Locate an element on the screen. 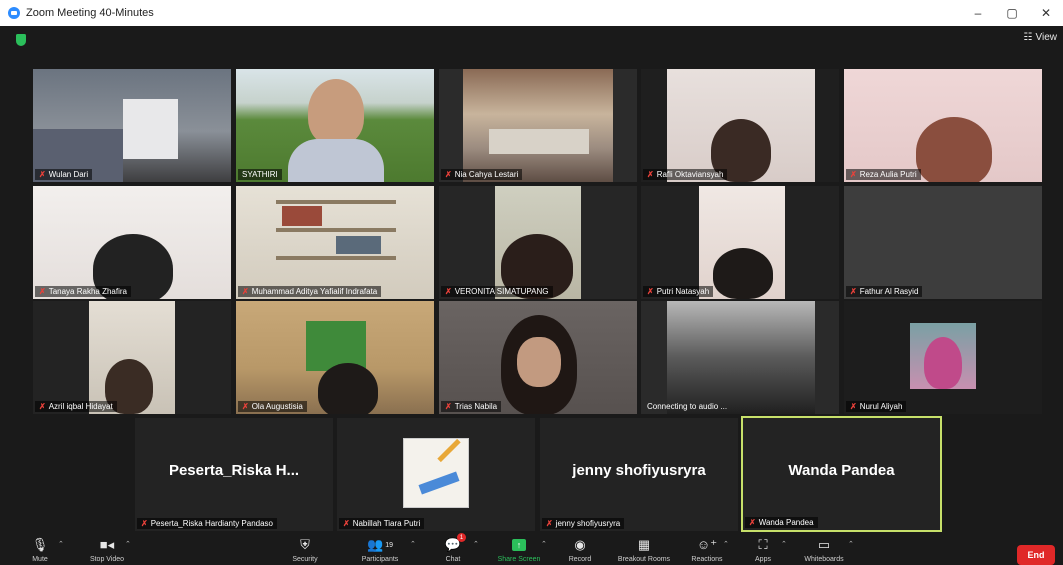 The width and height of the screenshot is (1063, 565). video-tile: ✗ Trias Nabila is located at coordinates (538, 357).